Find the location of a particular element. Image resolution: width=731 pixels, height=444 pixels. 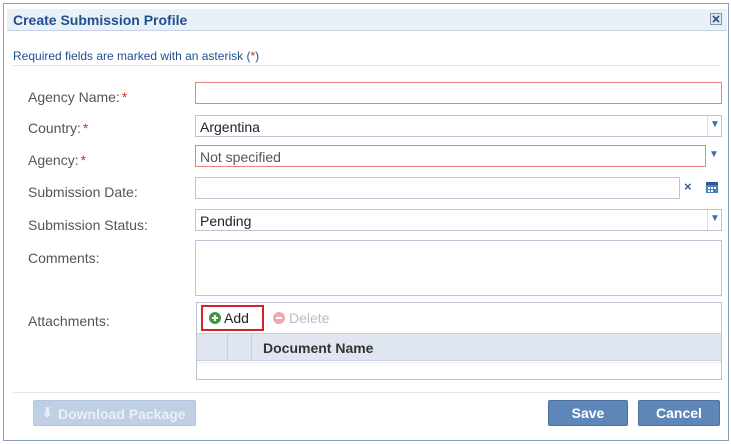

dialog-title: Create Submission Profile is located at coordinates (100, 20).